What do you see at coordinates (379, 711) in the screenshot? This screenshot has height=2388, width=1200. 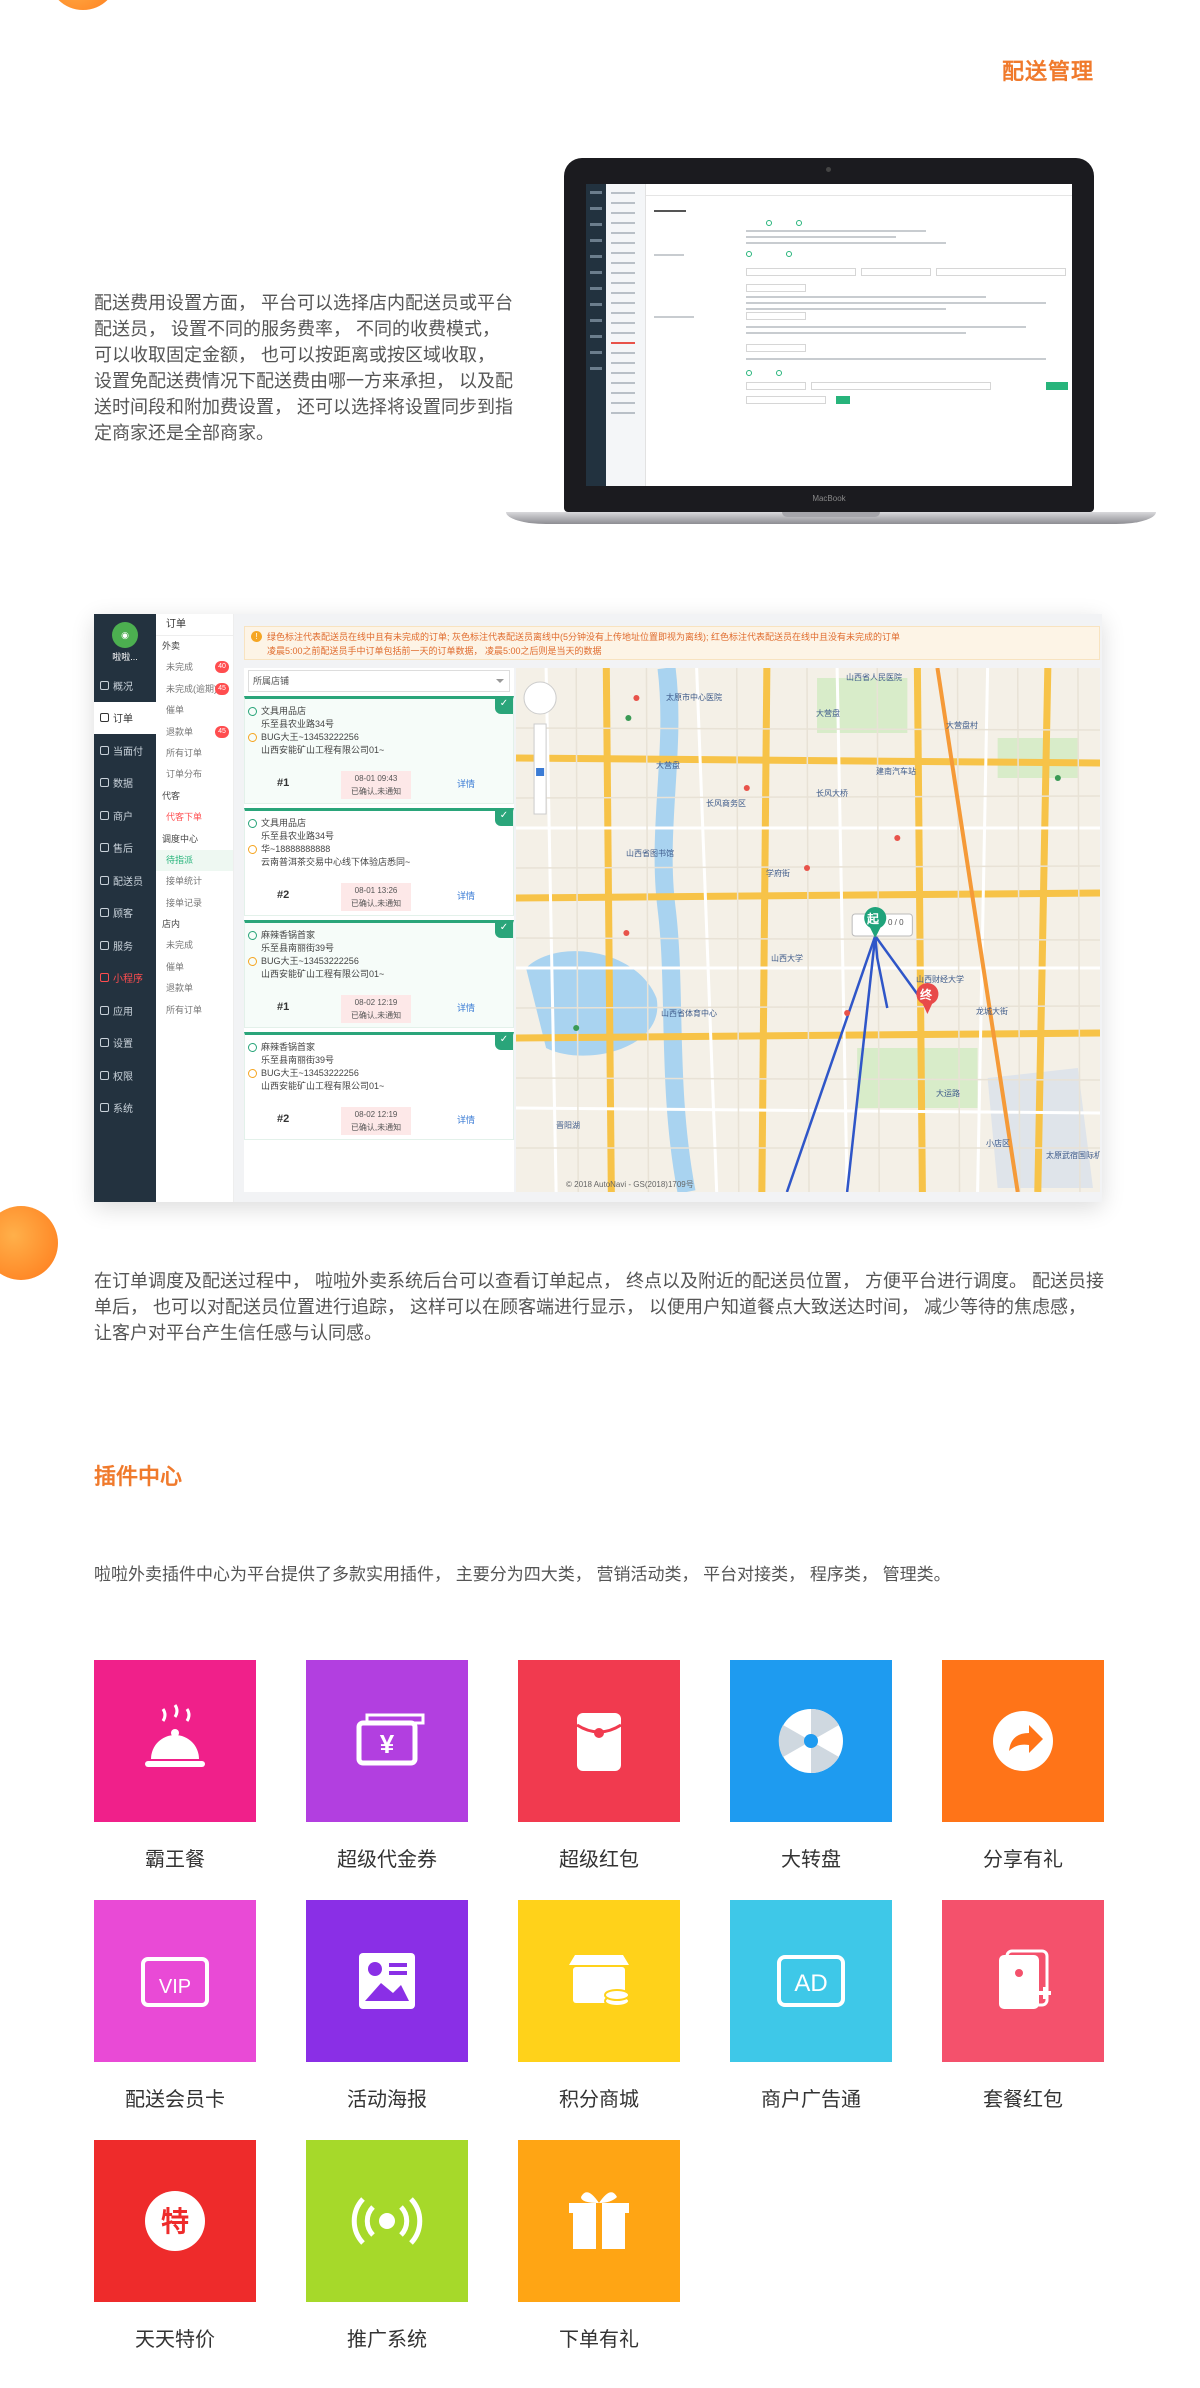 I see `store-name: 文具用品店` at bounding box center [379, 711].